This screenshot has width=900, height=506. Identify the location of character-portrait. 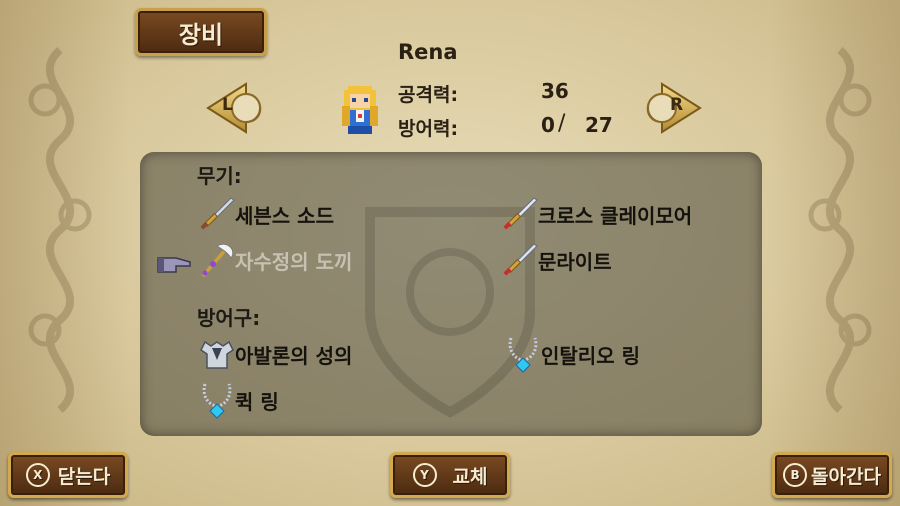
(360, 110).